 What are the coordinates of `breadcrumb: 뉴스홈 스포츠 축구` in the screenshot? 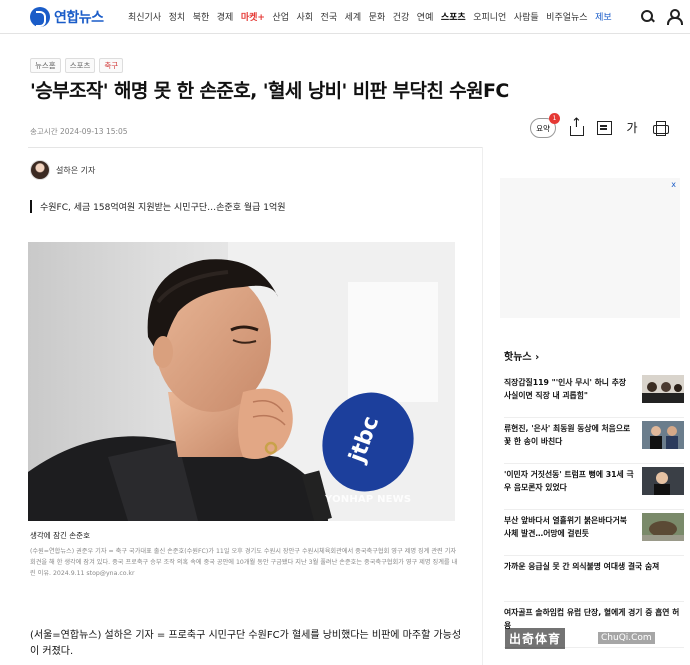 It's located at (77, 65).